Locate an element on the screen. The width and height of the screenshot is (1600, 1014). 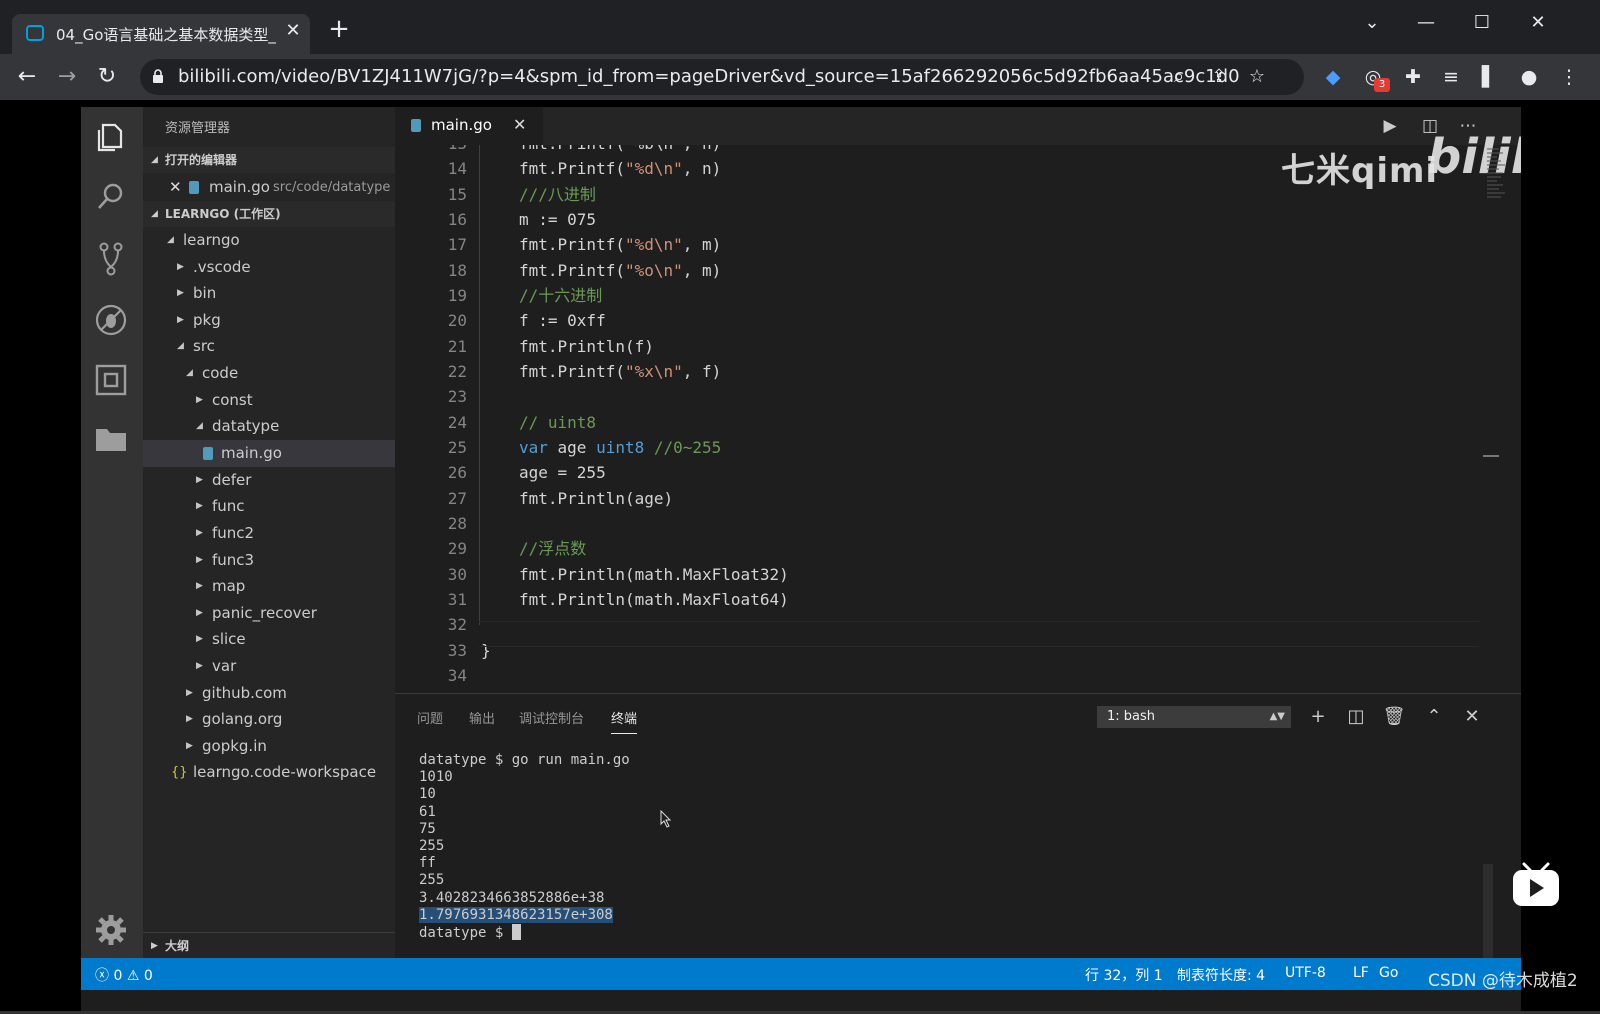
line-number: 16 is located at coordinates (457, 219).